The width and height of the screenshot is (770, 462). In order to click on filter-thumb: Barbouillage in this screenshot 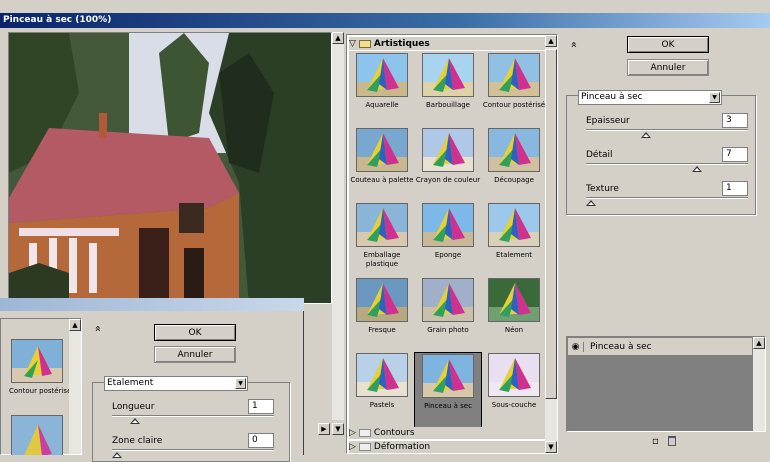, I will do `click(448, 81)`.